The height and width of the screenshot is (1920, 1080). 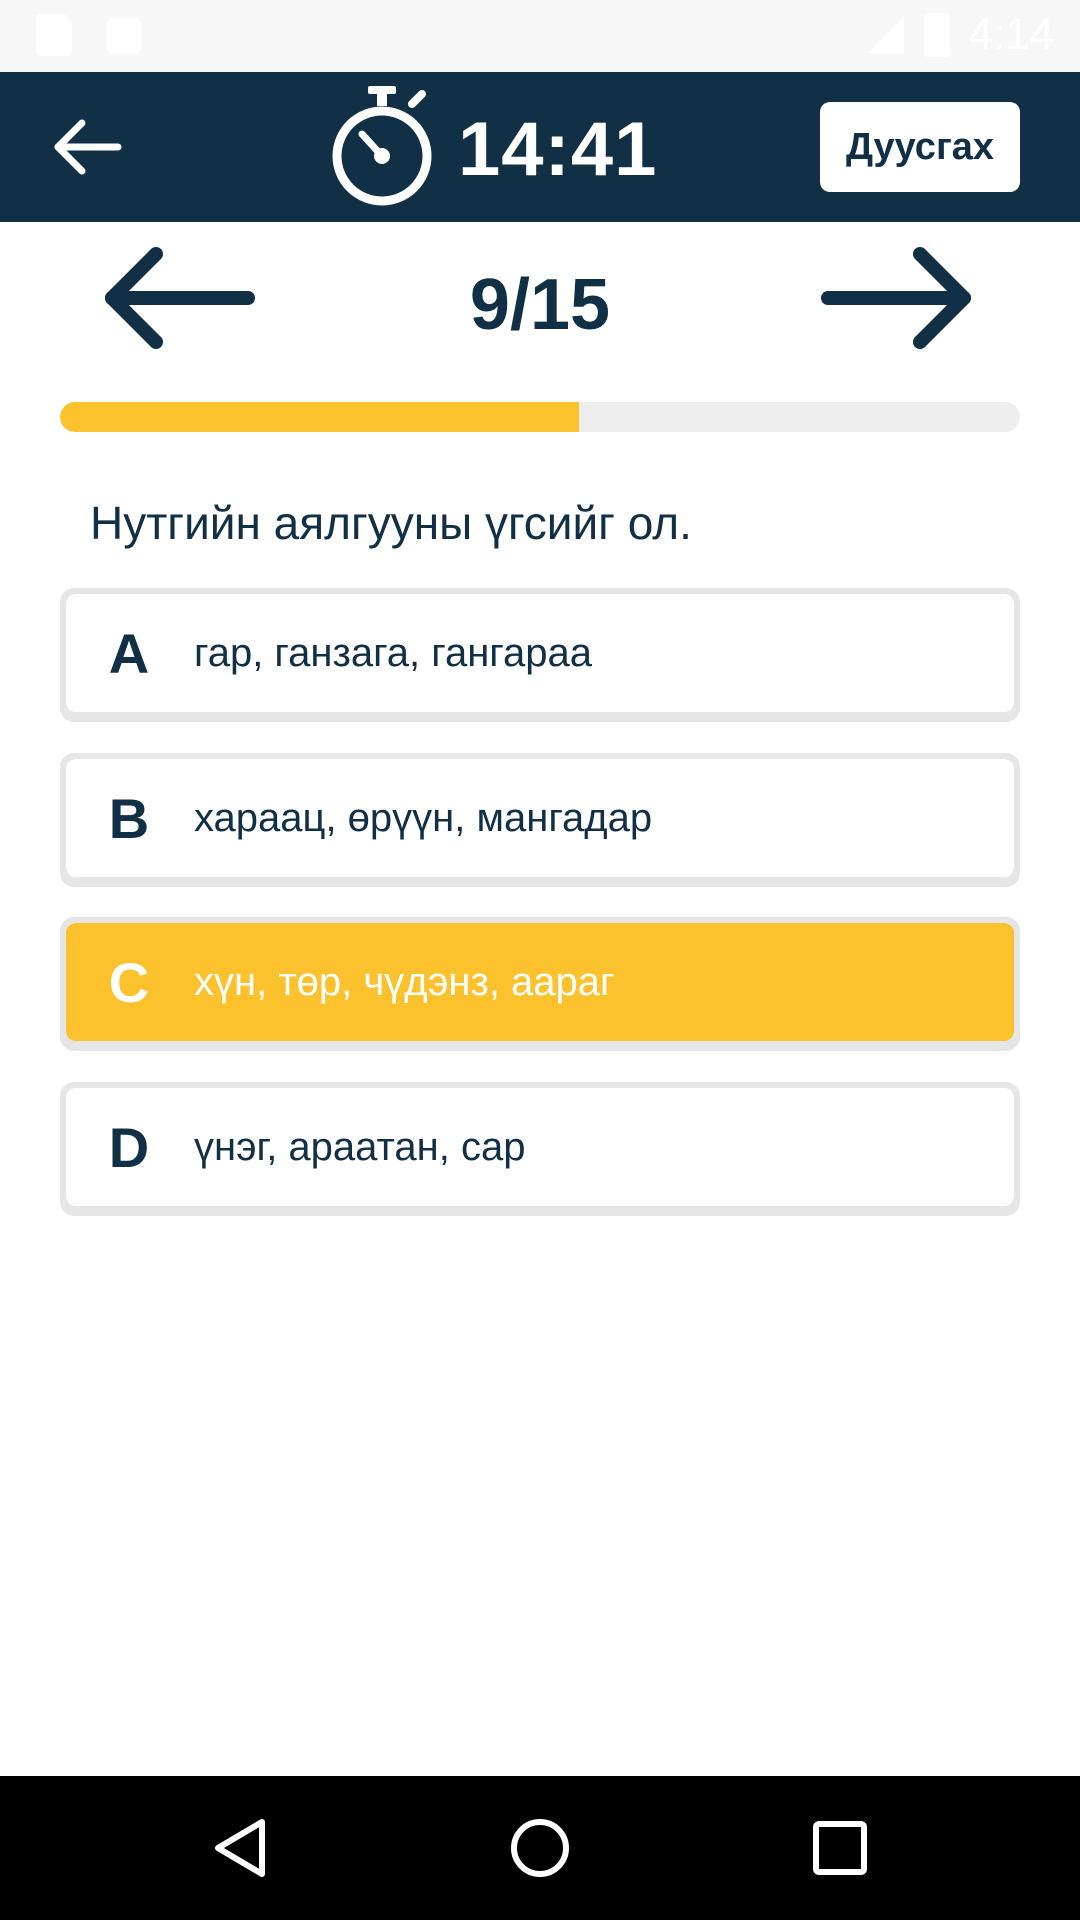 I want to click on progress-bar, so click(x=540, y=417).